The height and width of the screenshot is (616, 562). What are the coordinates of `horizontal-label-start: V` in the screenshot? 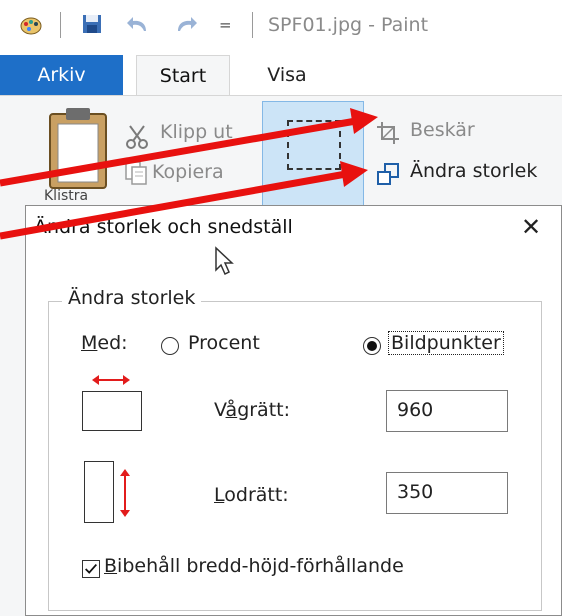 It's located at (220, 410).